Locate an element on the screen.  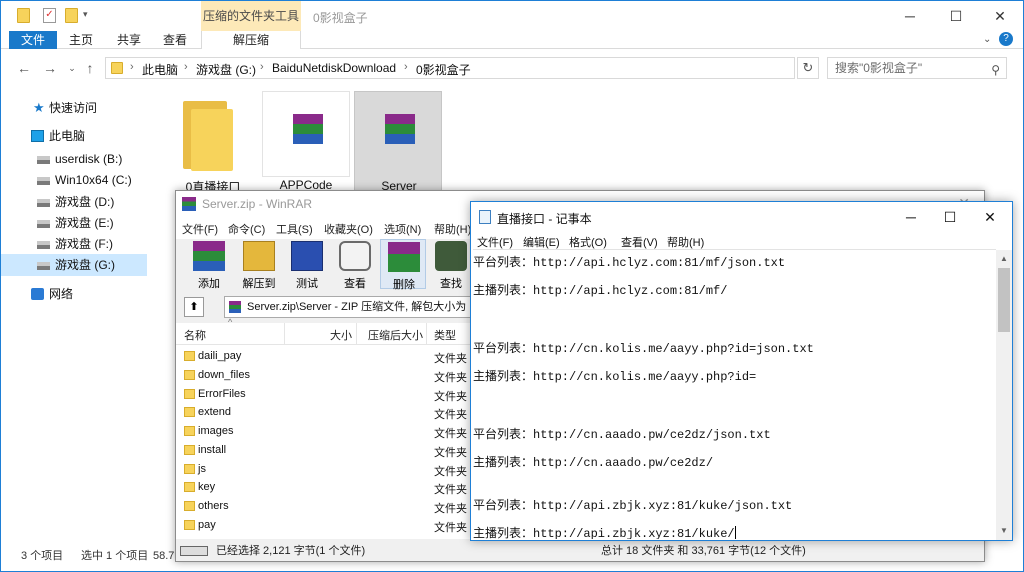
recent-dropdown-icon: ⌄ is located at coordinates (72, 68).